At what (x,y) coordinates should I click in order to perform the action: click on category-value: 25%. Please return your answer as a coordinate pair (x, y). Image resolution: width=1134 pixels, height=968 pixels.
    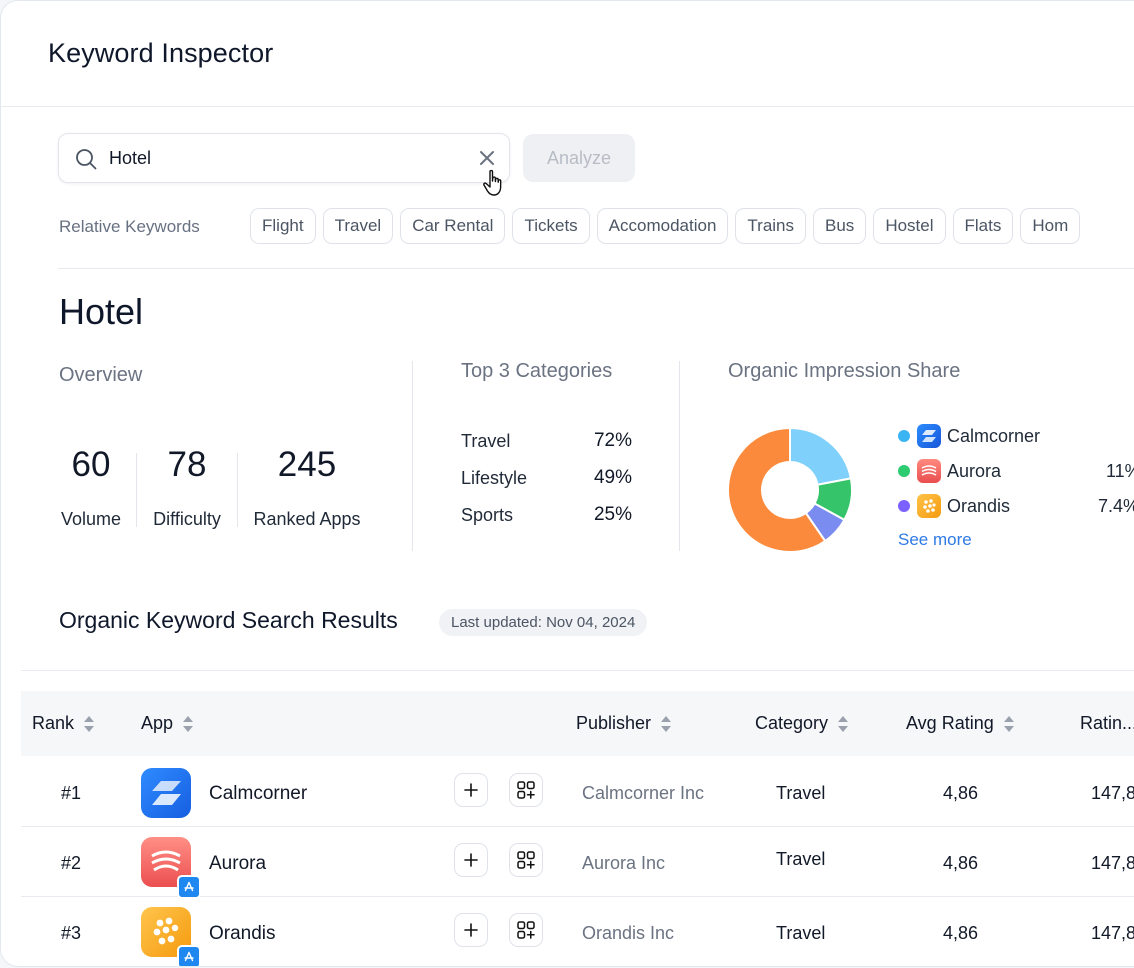
    Looking at the image, I should click on (612, 514).